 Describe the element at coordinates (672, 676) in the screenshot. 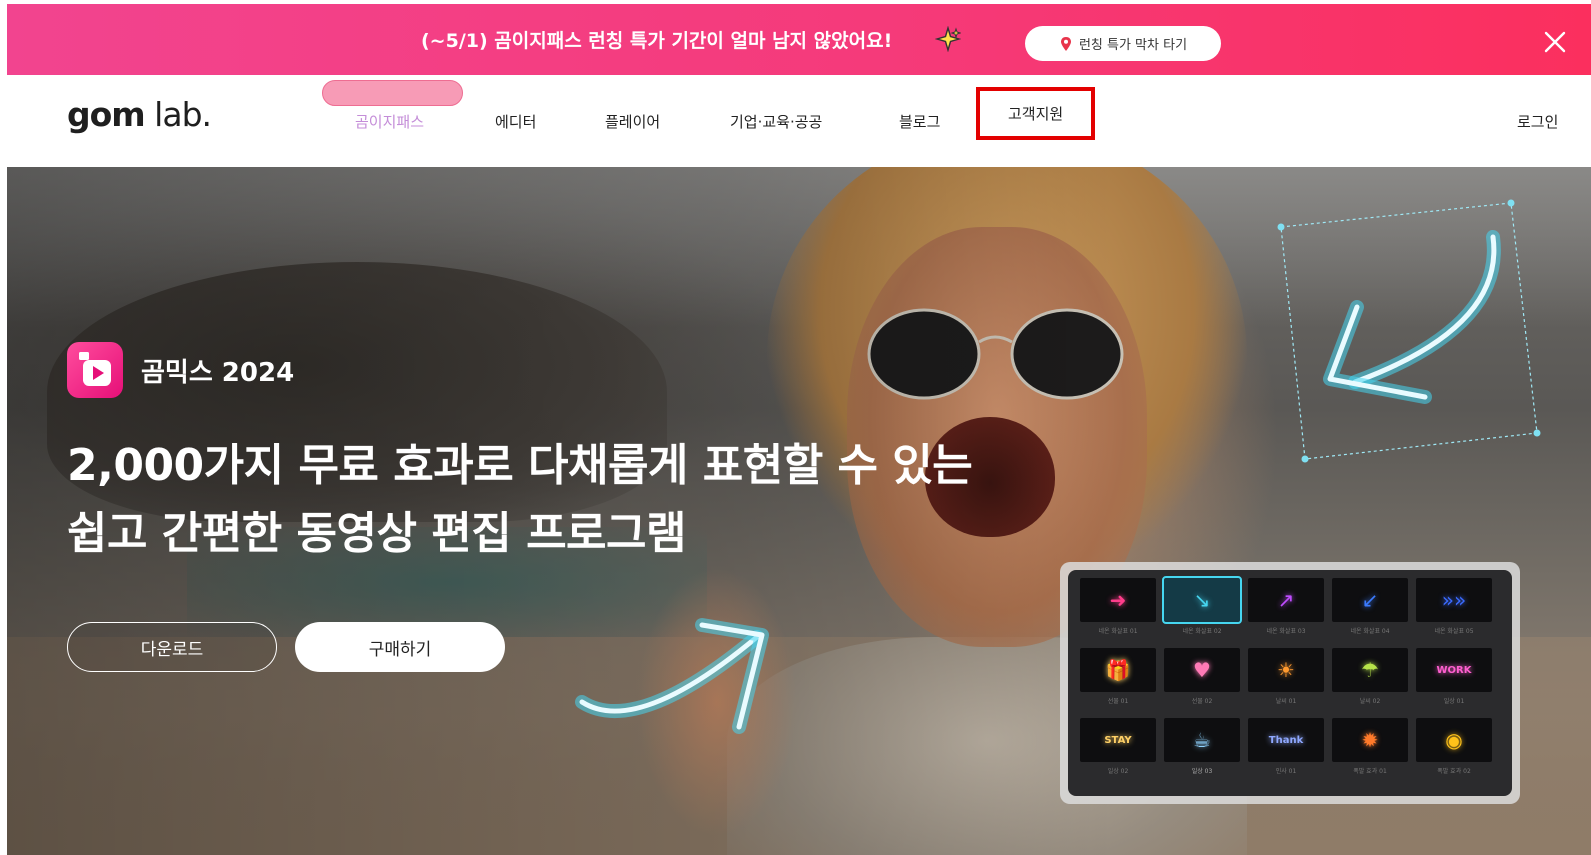

I see `neon-arrow-small-icon` at that location.